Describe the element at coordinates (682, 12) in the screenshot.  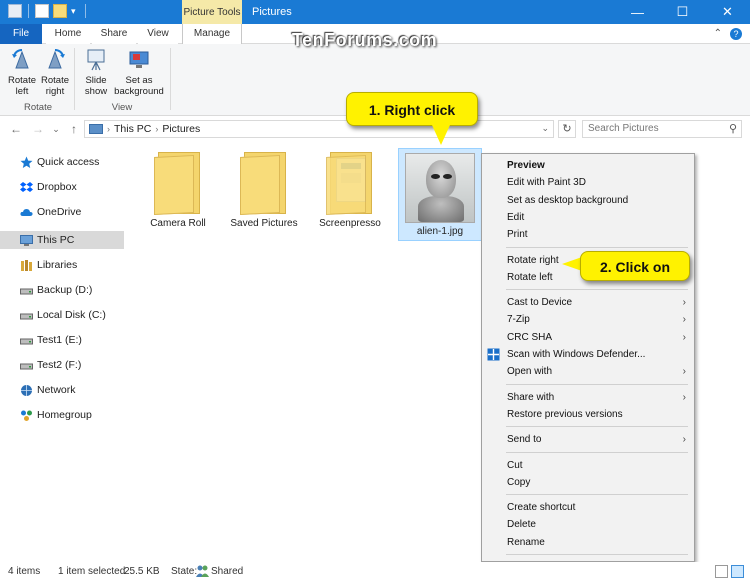
I see `maximize-button: ☐` at that location.